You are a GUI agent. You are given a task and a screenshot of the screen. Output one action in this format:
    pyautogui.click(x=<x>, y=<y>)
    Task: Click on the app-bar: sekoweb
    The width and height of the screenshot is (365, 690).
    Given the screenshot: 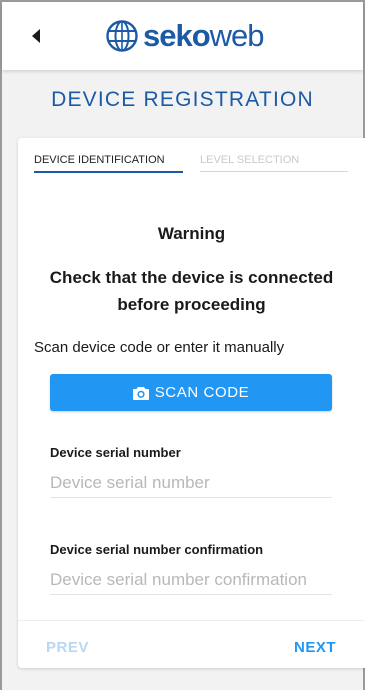 What is the action you would take?
    pyautogui.click(x=182, y=36)
    